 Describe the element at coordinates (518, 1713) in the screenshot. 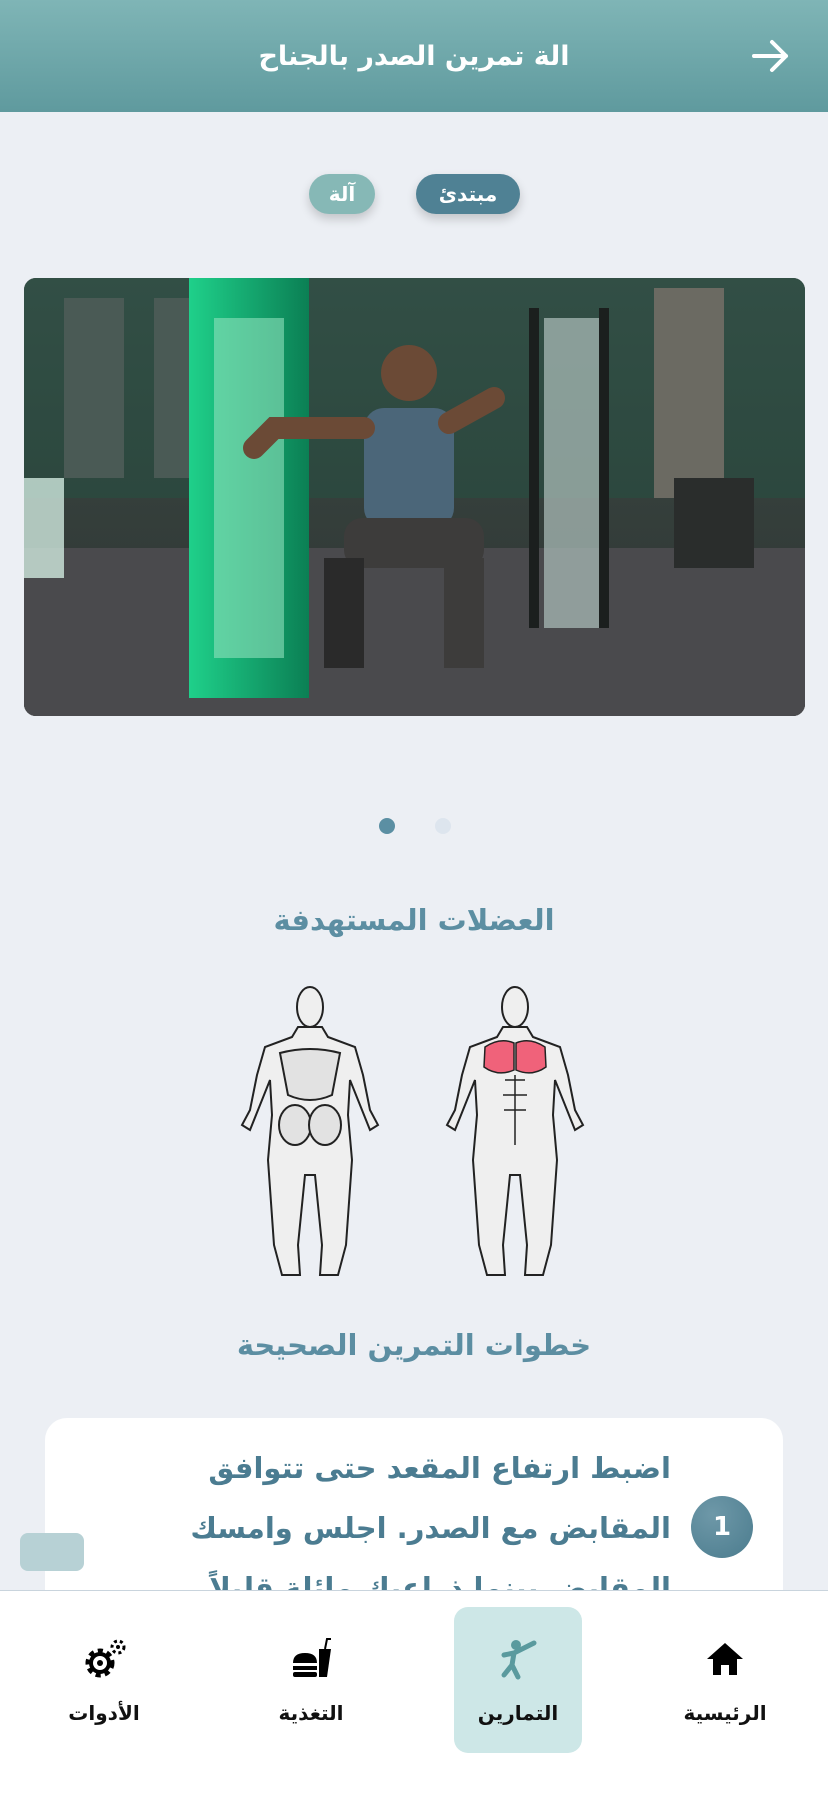

I see `nav-label-exercises: التمارين` at that location.